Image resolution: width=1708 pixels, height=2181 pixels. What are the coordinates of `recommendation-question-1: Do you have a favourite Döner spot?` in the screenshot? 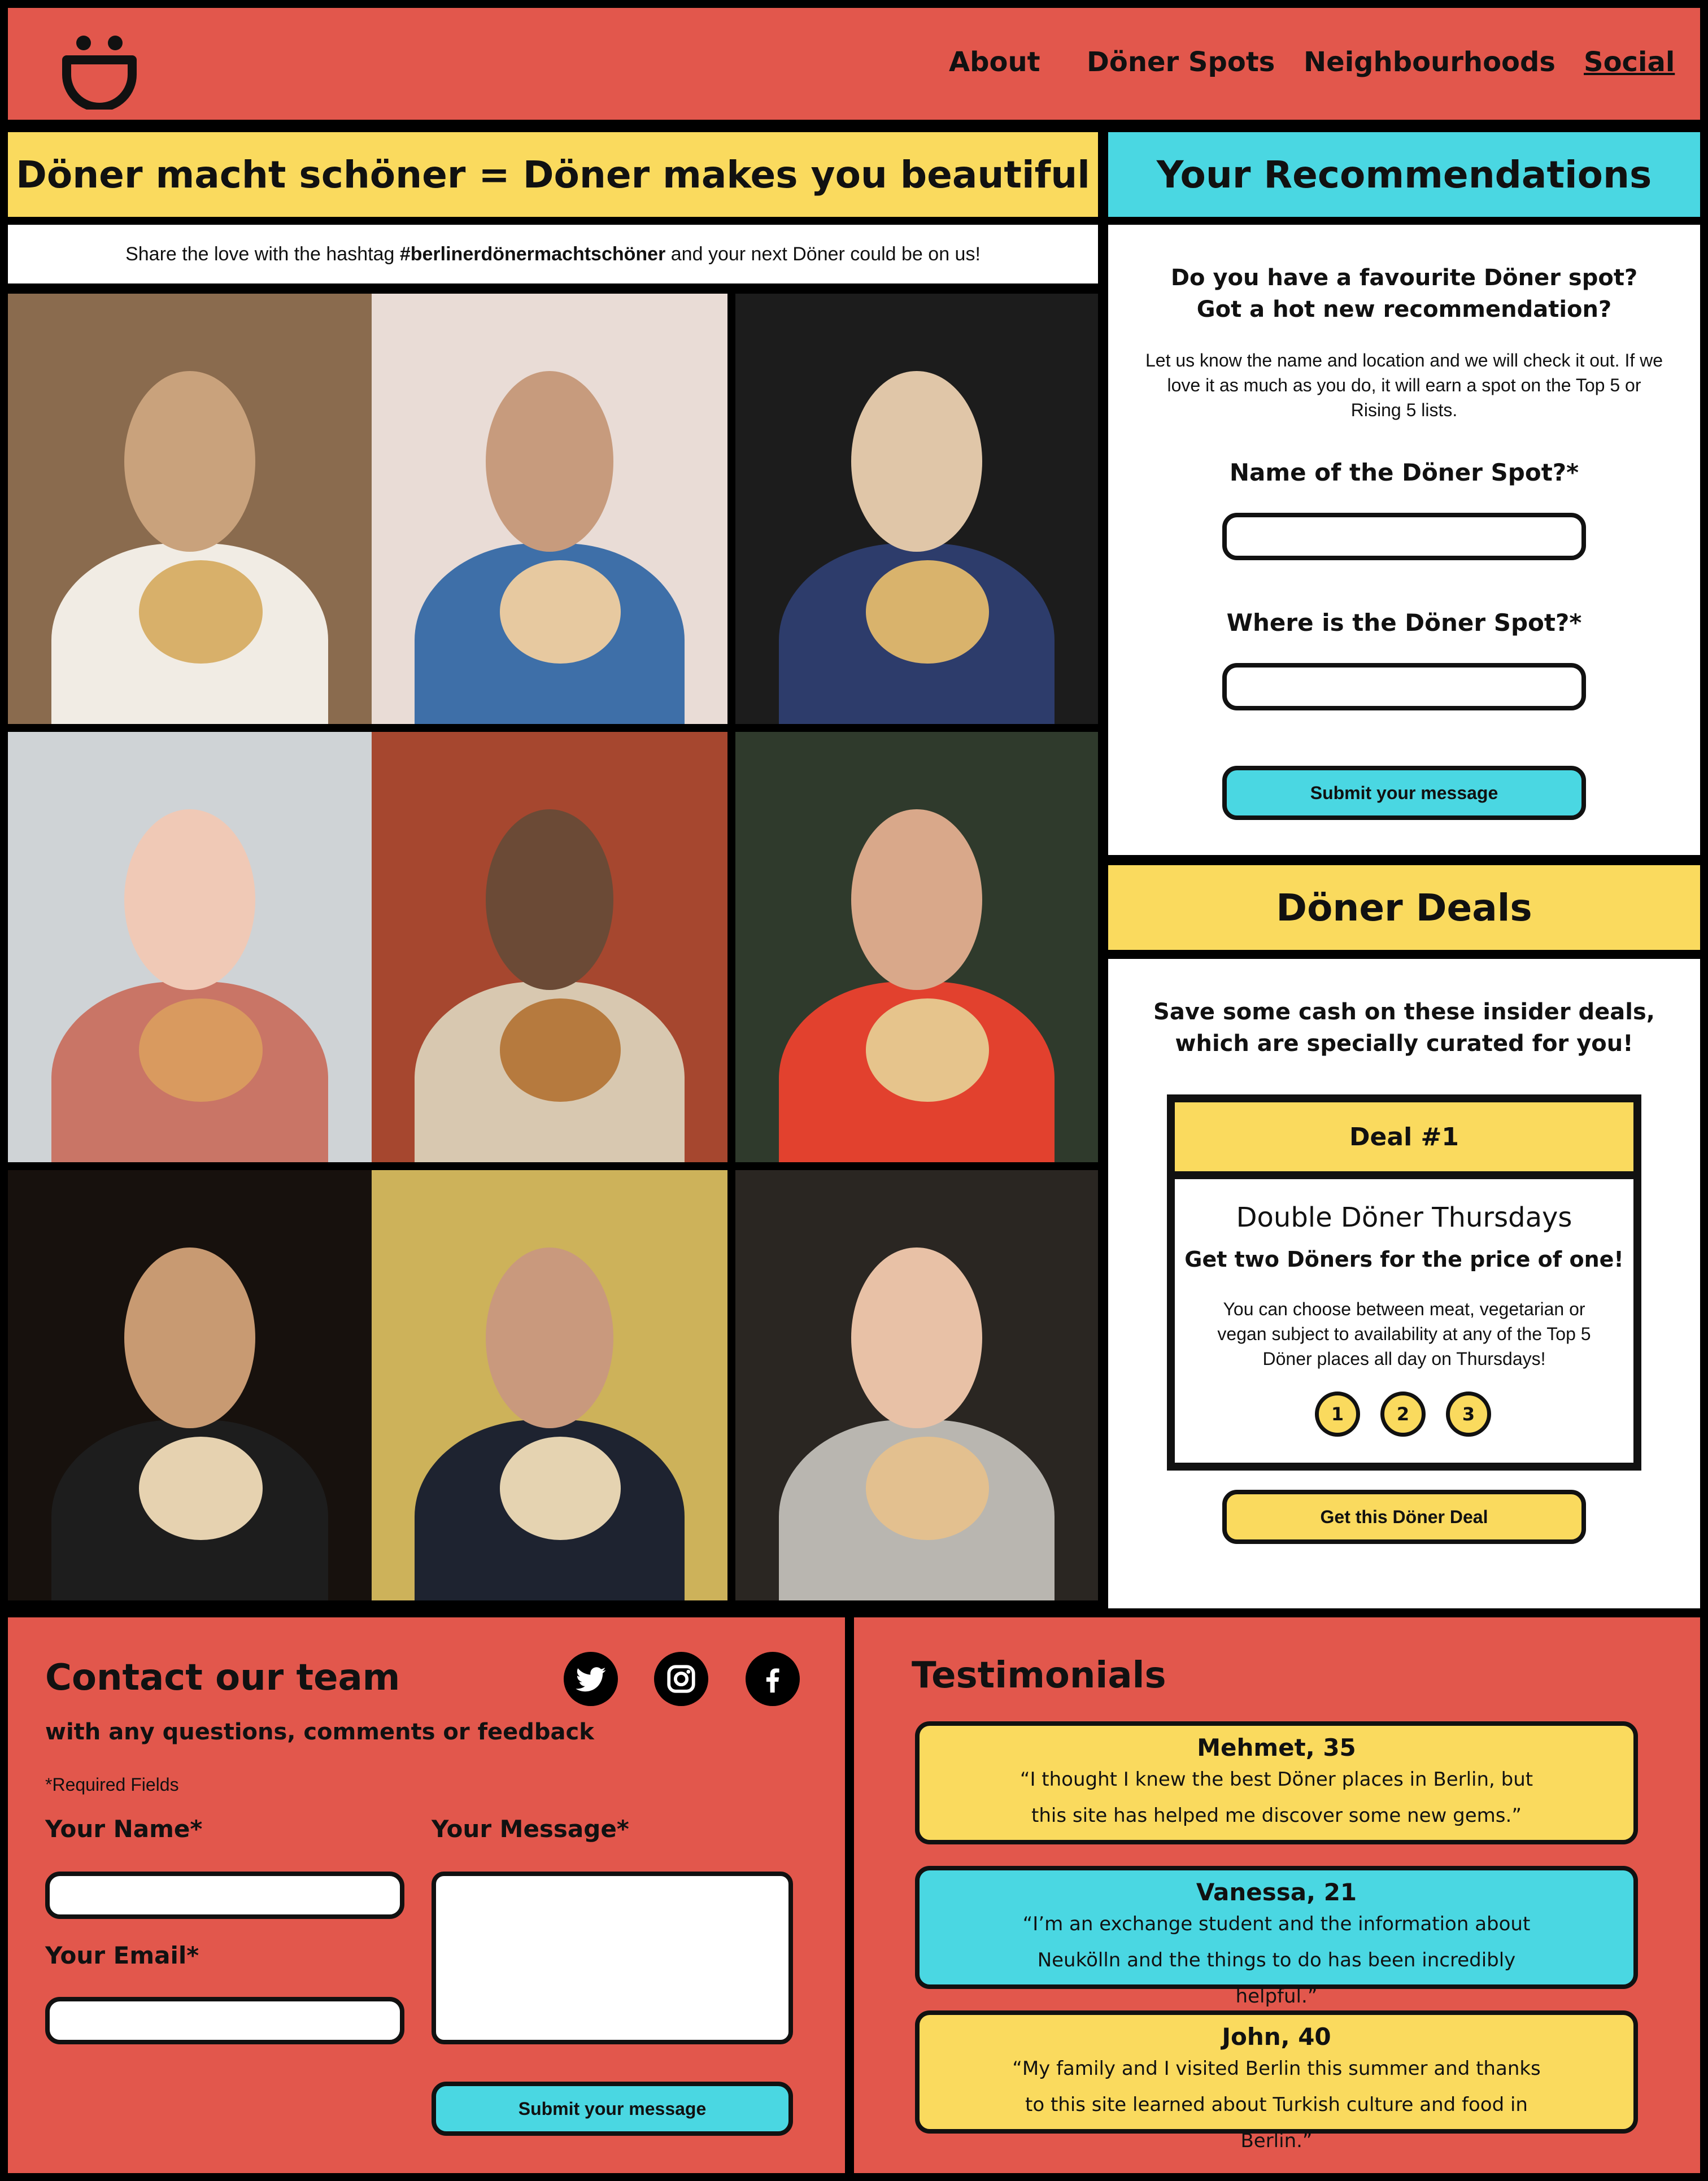 It's located at (1404, 278).